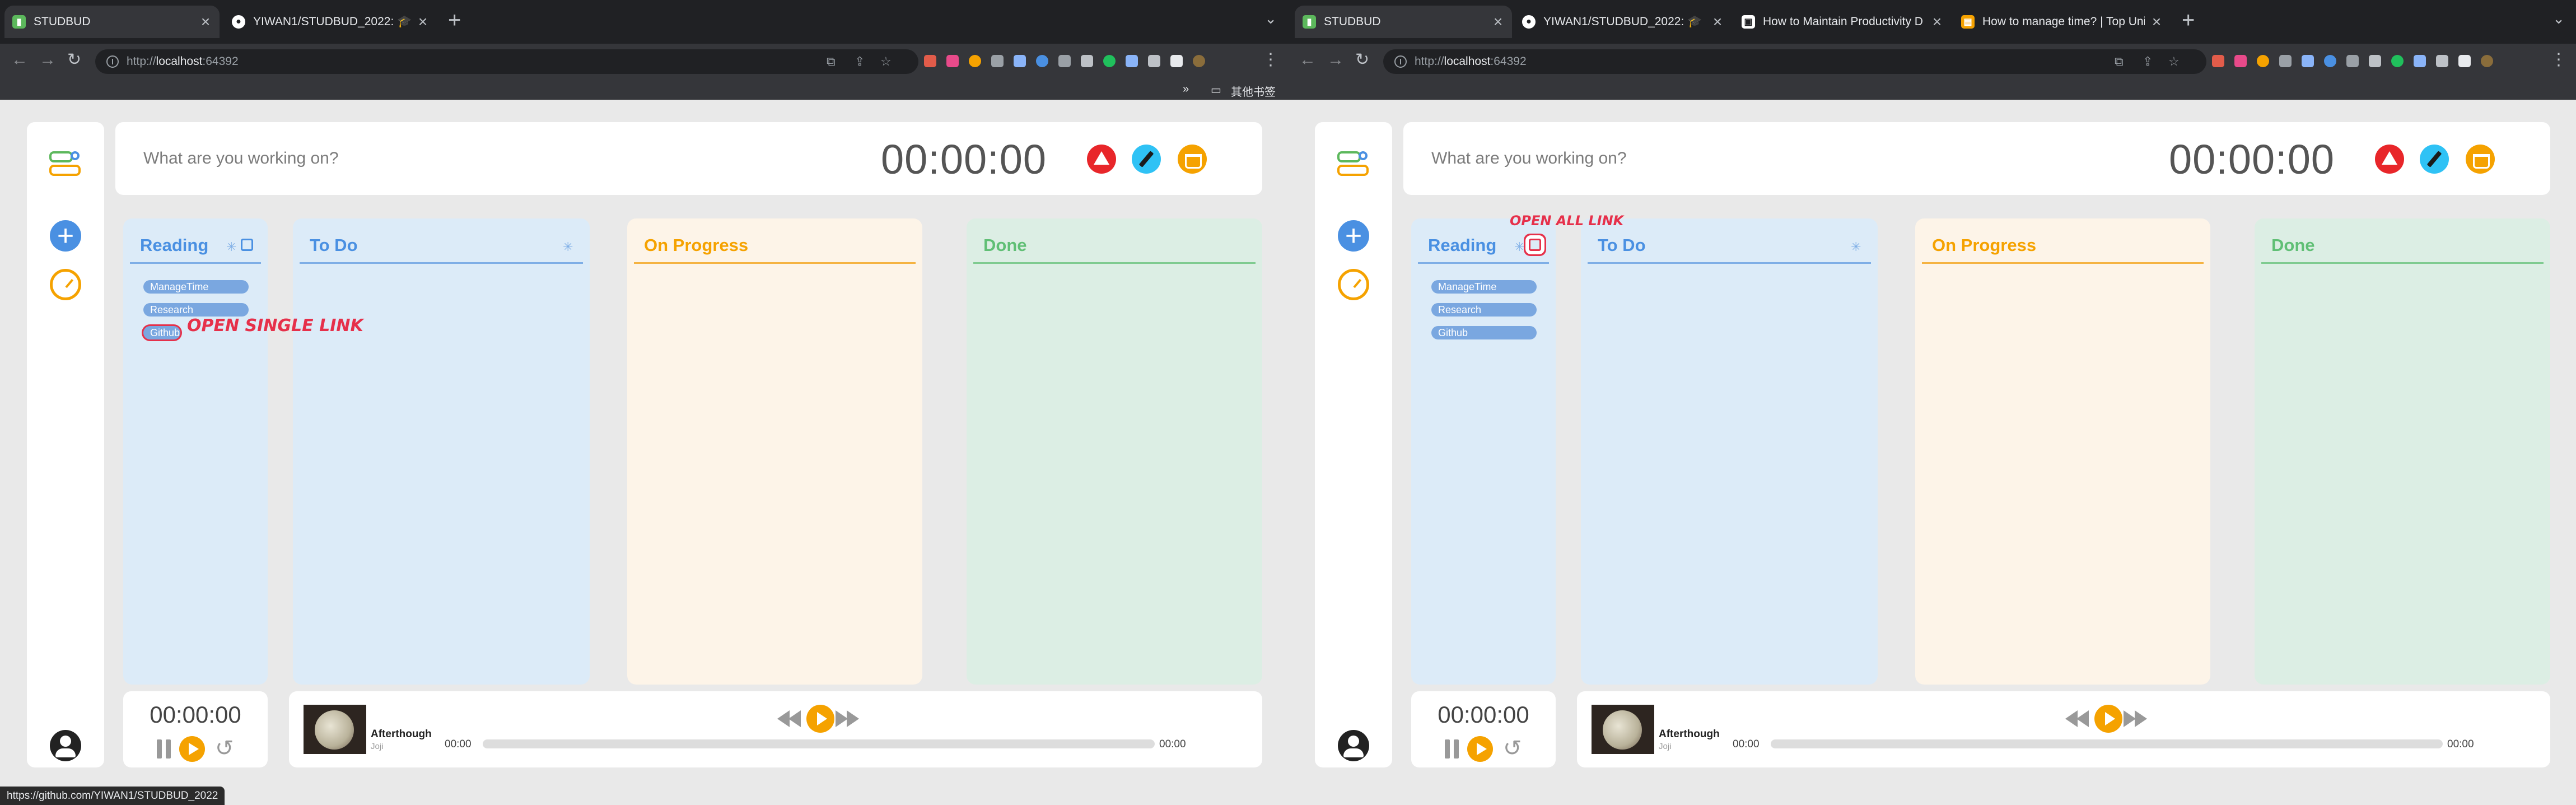 The height and width of the screenshot is (805, 2576). What do you see at coordinates (1254, 91) in the screenshot?
I see `bookmark-folder: 其他书签` at bounding box center [1254, 91].